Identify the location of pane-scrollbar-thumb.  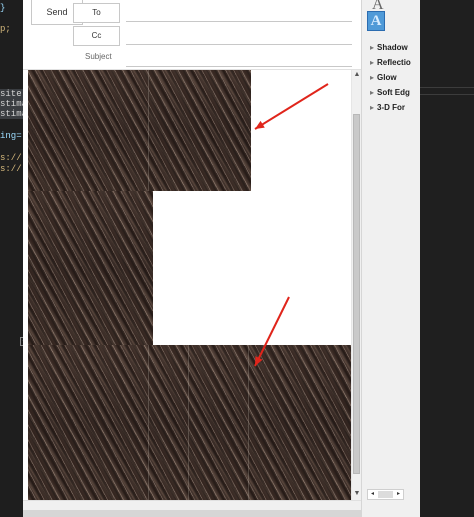
(385, 494).